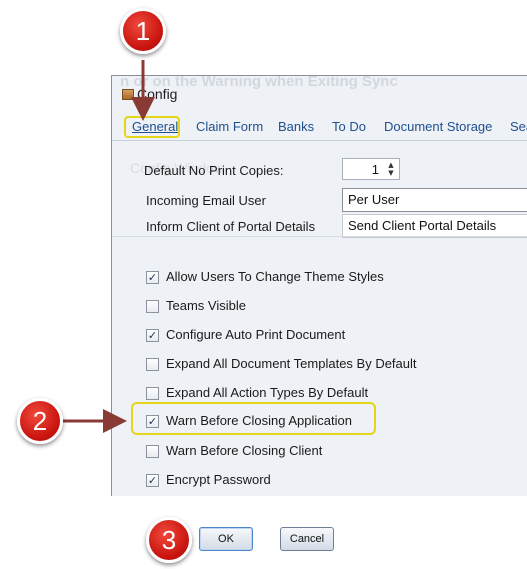 This screenshot has width=527, height=569. What do you see at coordinates (152, 277) in the screenshot?
I see `checkbox-theme-styles: ✓` at bounding box center [152, 277].